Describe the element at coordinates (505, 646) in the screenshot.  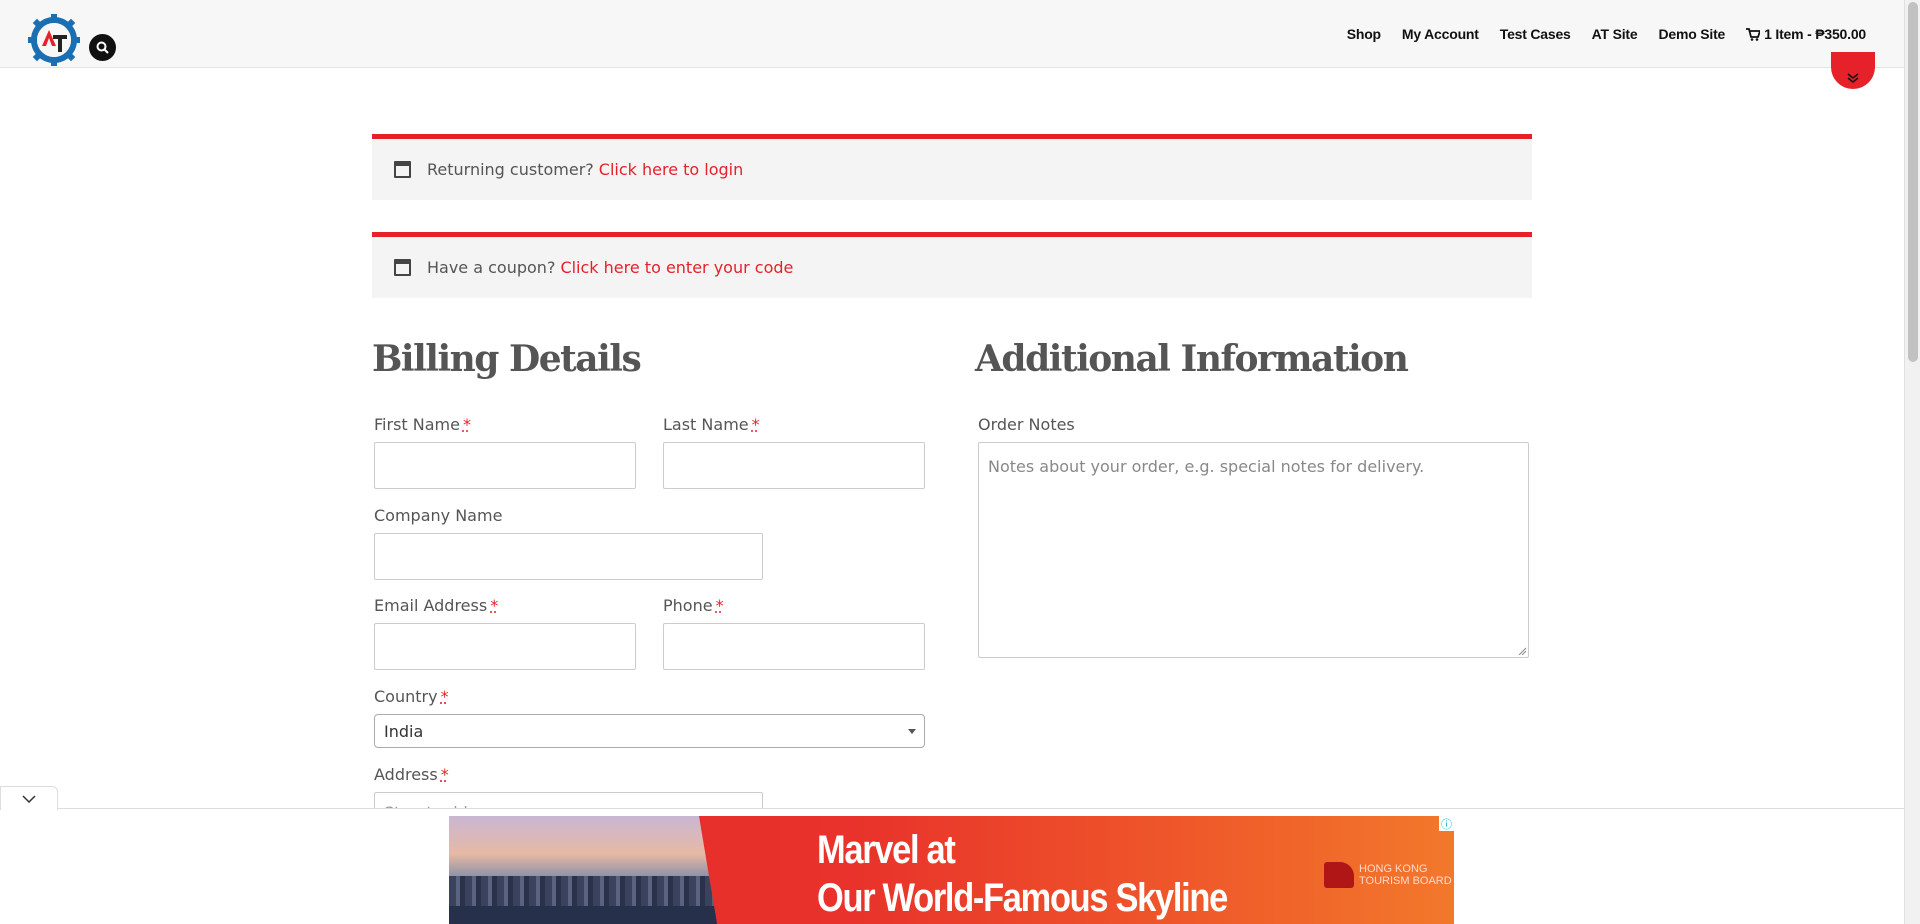
I see `email-input` at that location.